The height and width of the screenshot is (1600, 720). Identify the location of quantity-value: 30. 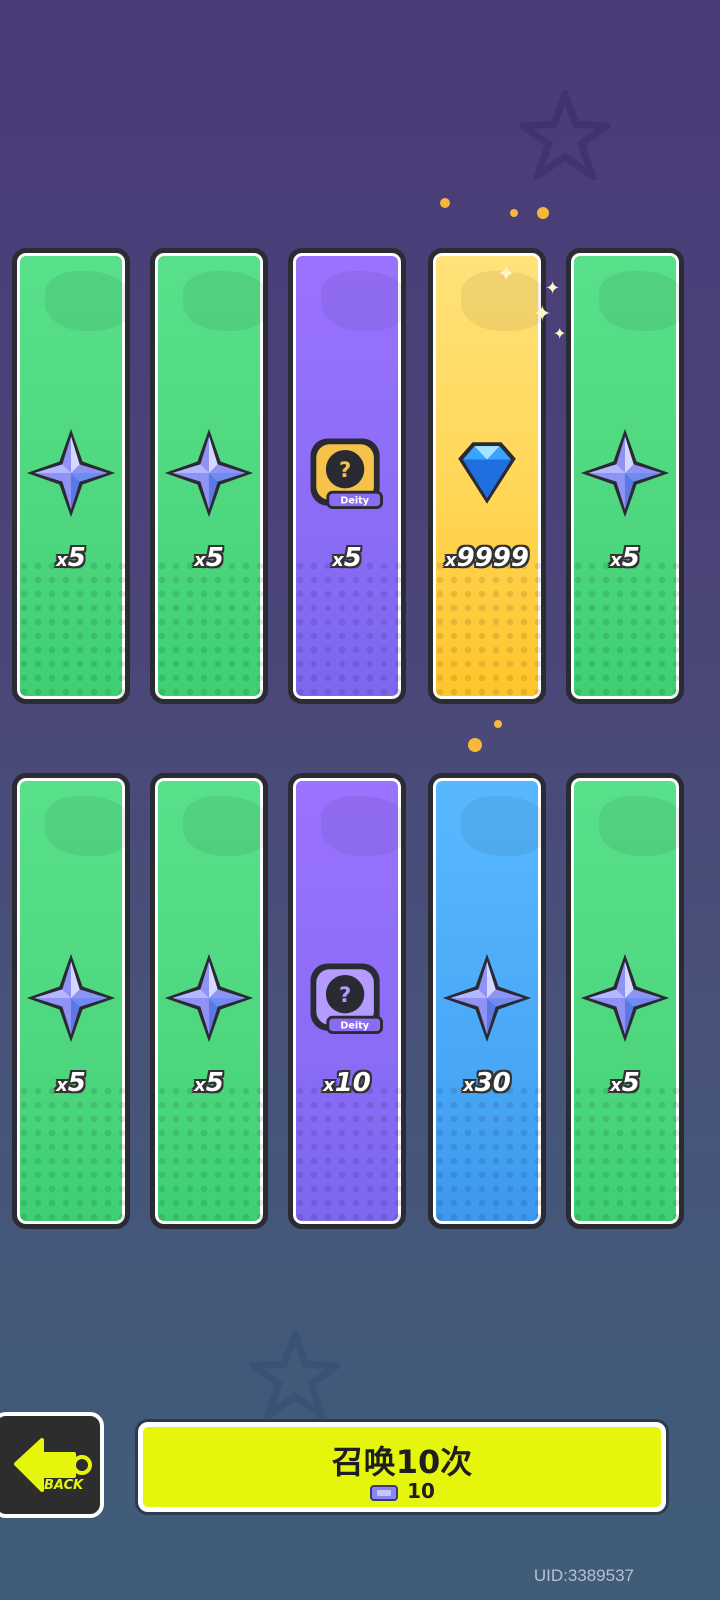
(492, 1083).